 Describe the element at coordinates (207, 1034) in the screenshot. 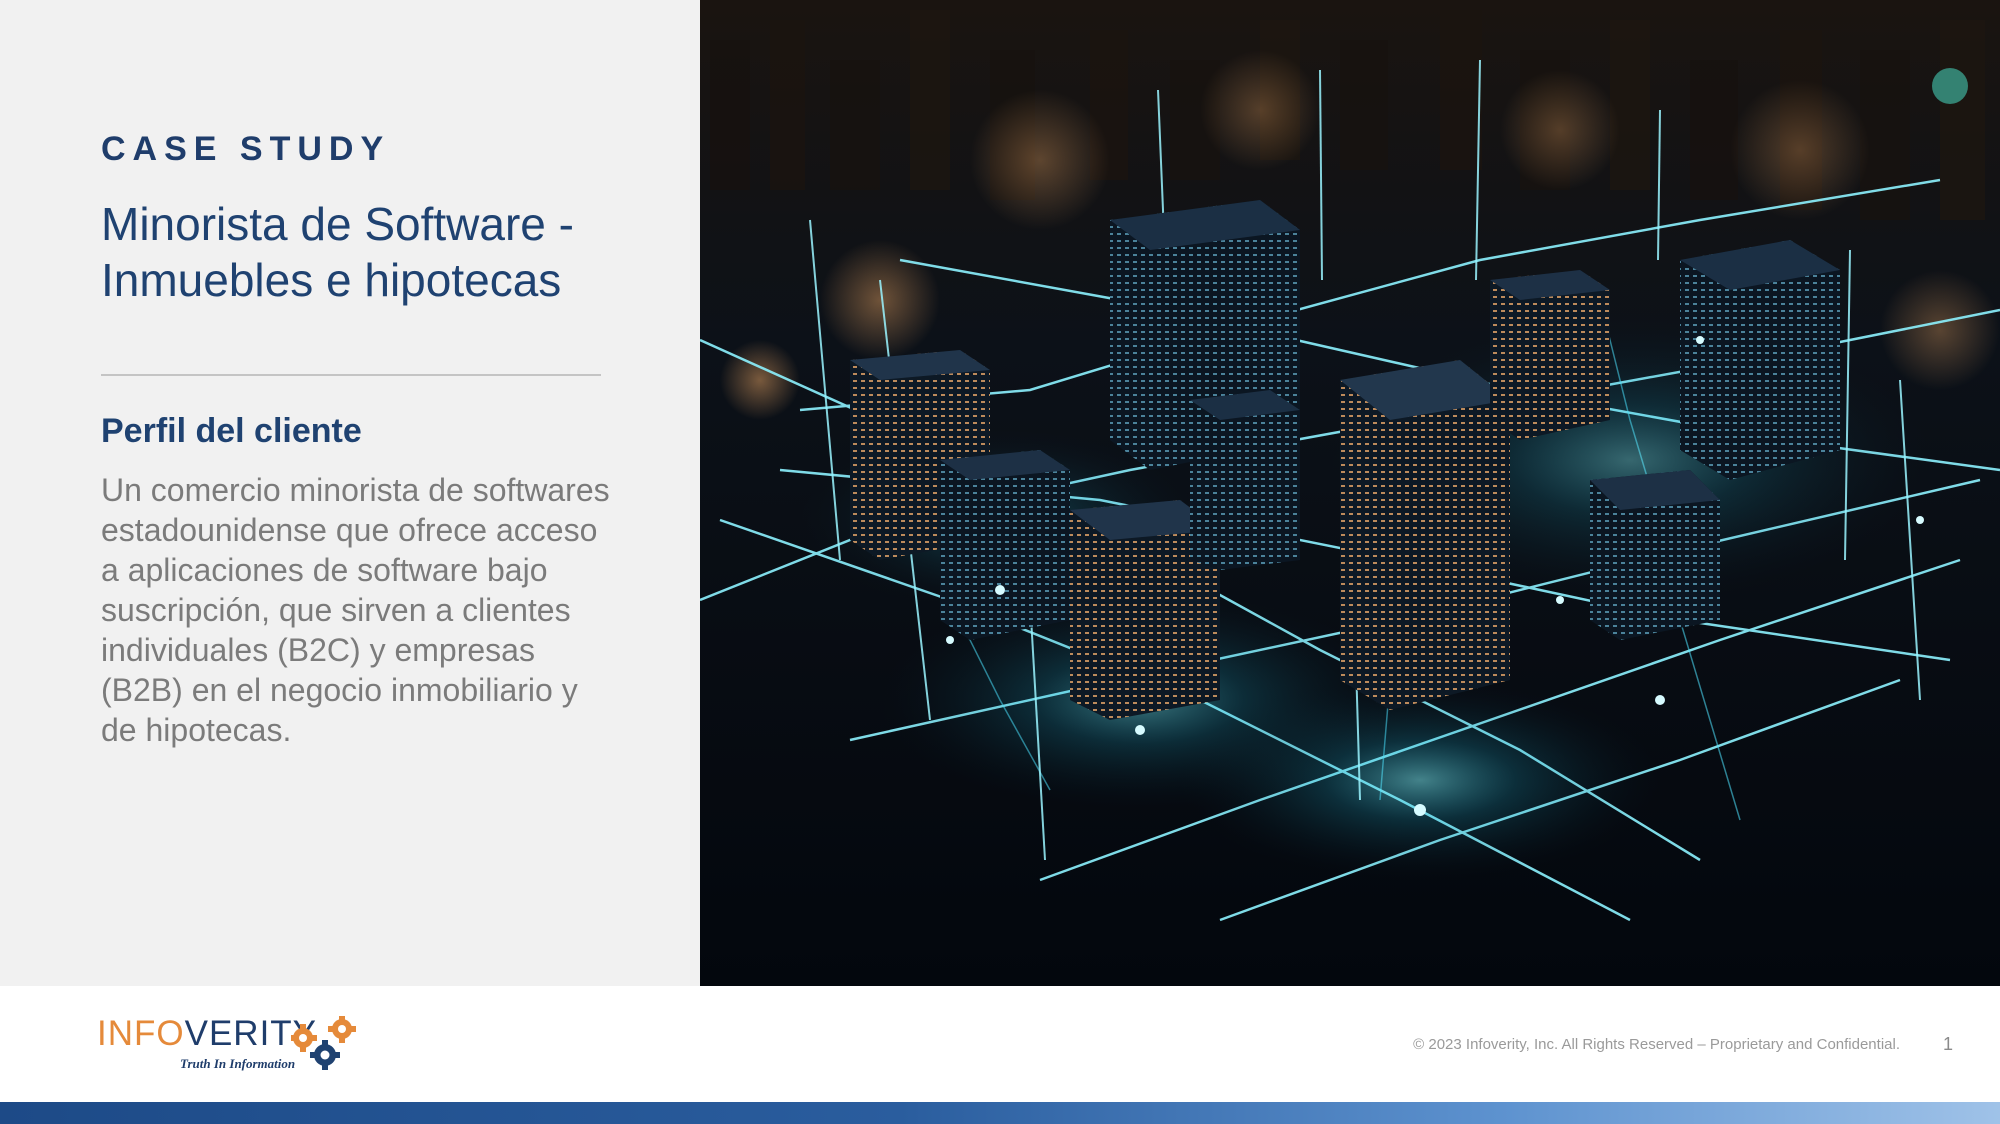

I see `logo-wordmark: INFOVERITY` at that location.